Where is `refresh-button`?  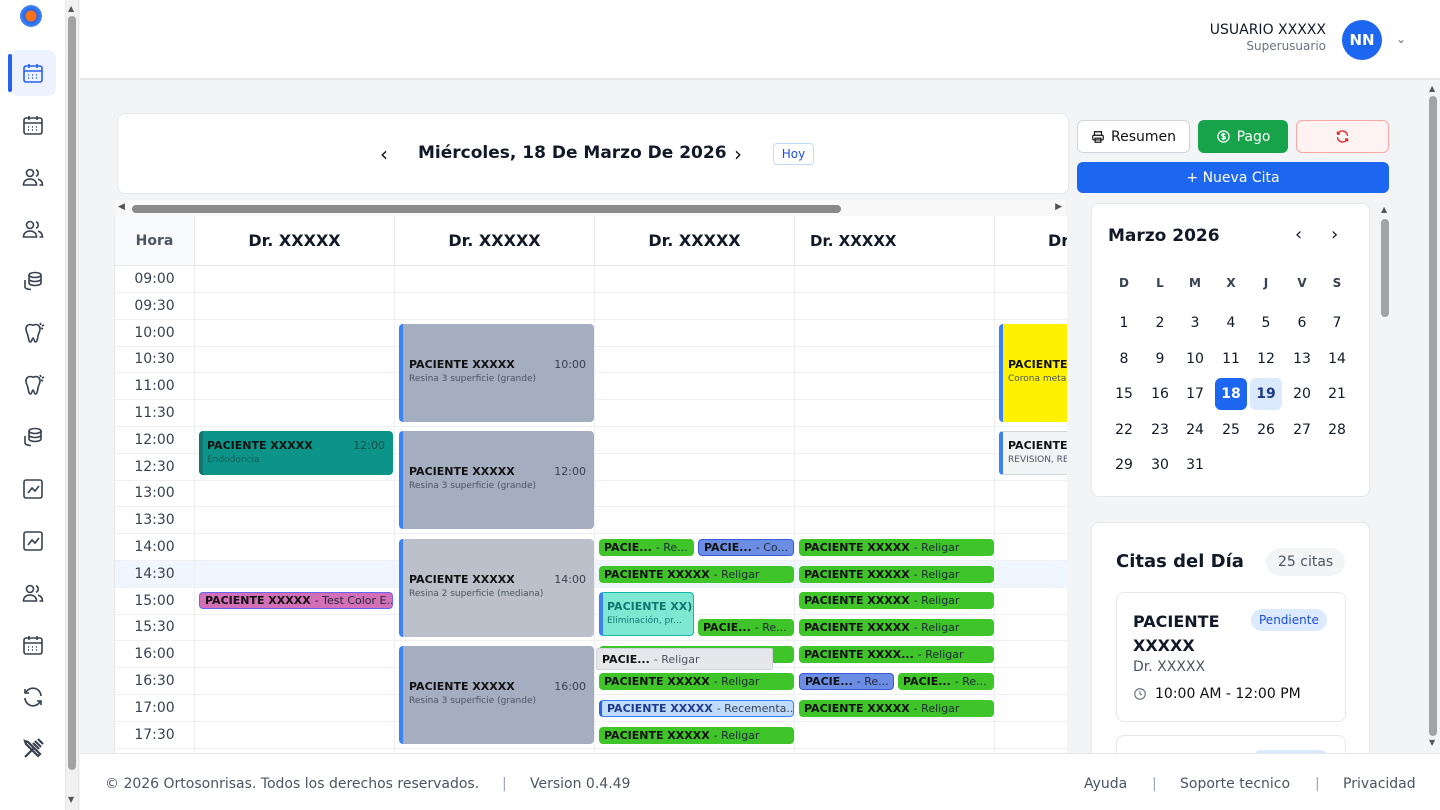 refresh-button is located at coordinates (1342, 136).